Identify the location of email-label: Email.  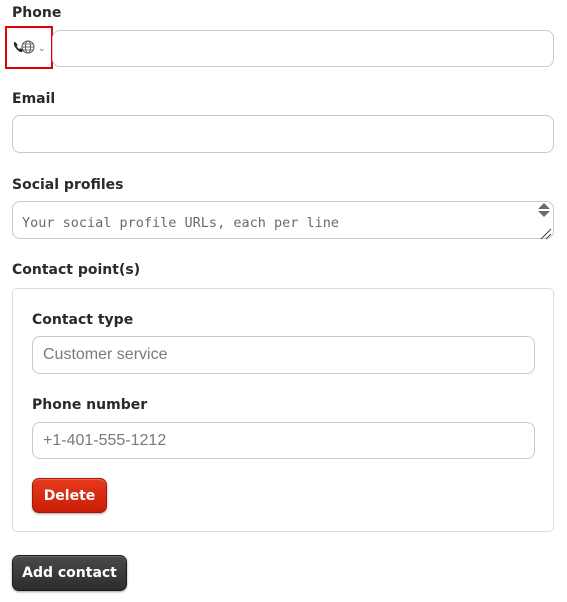
(34, 99).